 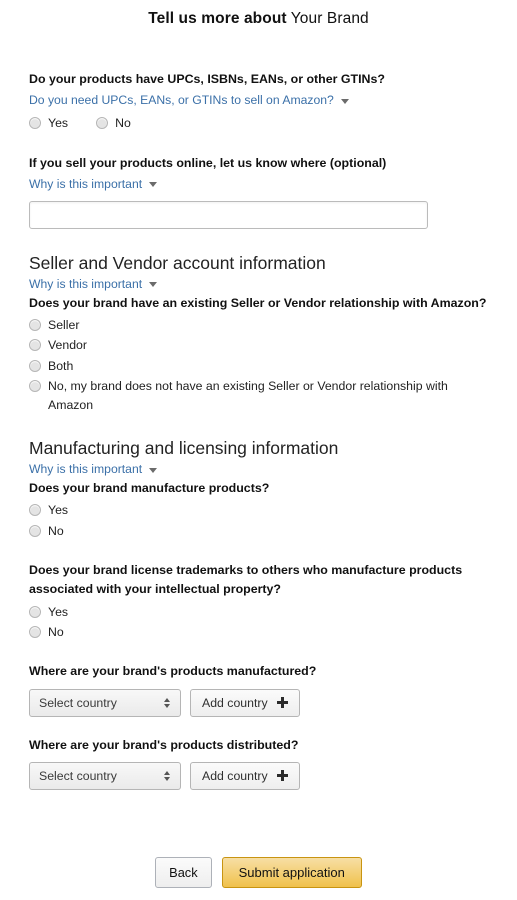 I want to click on gtin-radio-group: Yes No, so click(x=258, y=124).